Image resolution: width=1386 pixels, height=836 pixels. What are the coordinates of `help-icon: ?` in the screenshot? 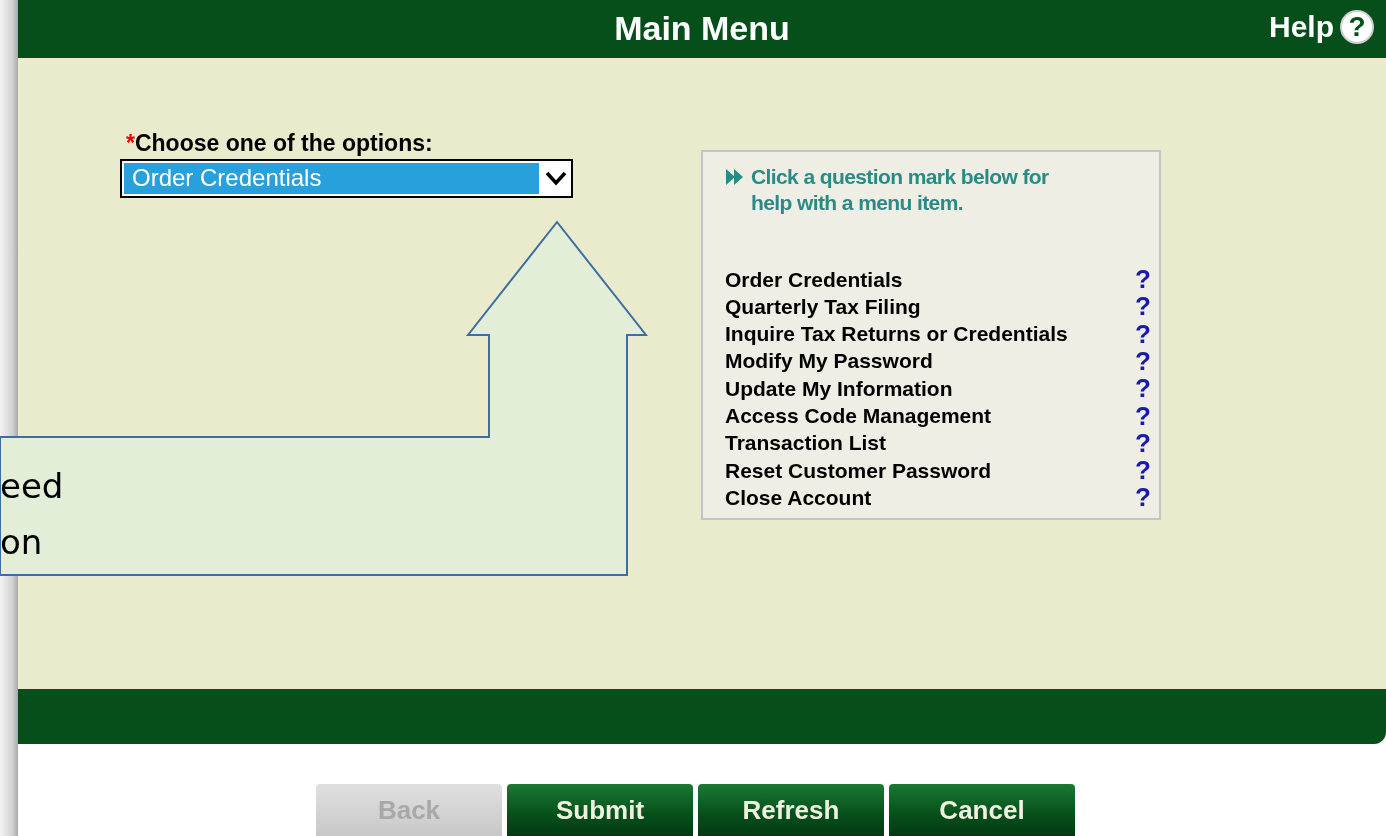 It's located at (1357, 27).